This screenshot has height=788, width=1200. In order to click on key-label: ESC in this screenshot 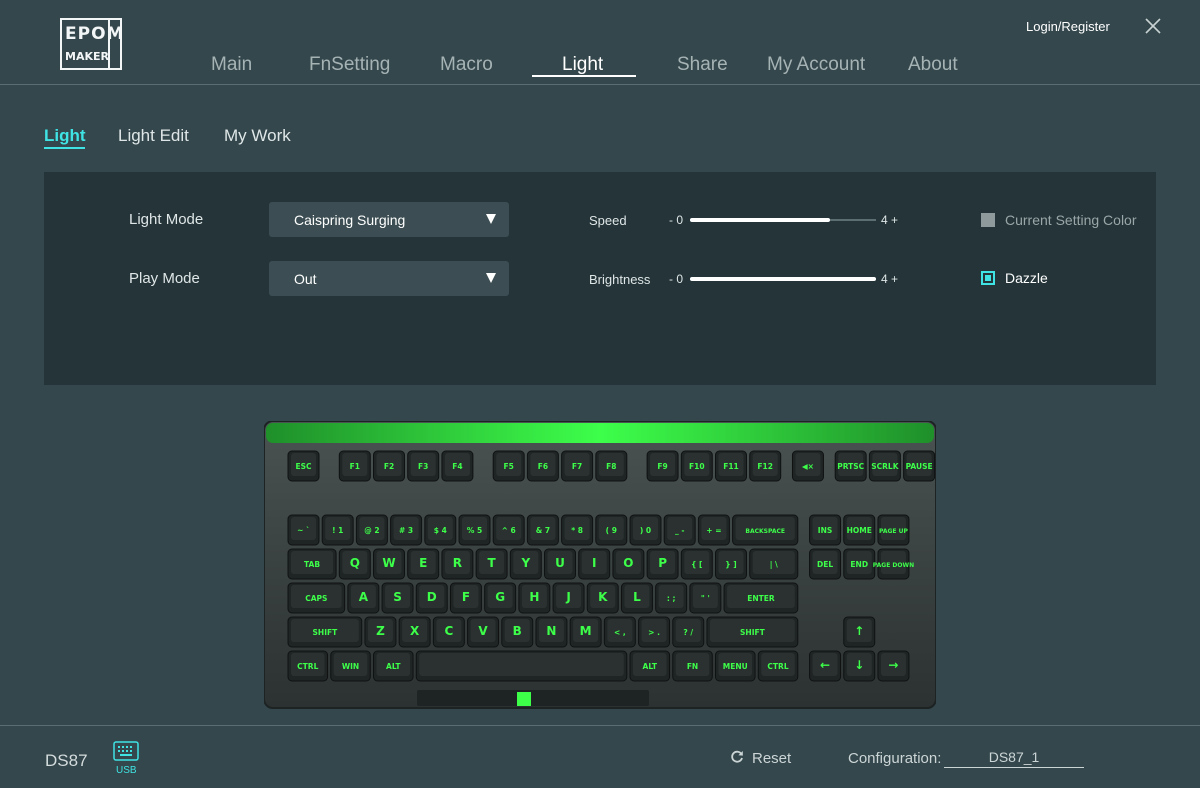, I will do `click(303, 466)`.